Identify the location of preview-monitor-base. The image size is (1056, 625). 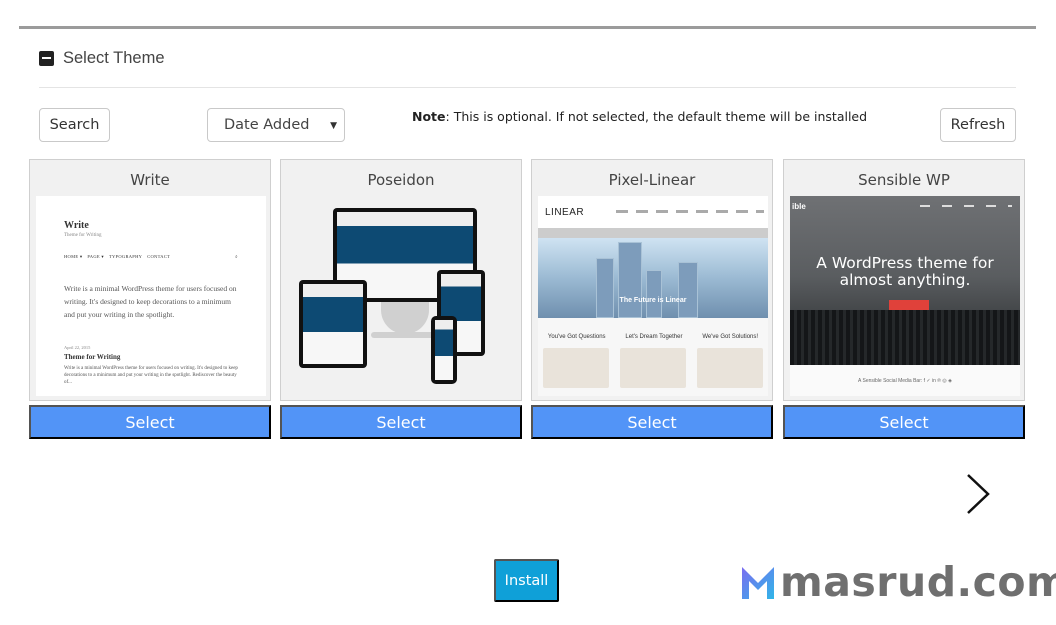
(405, 335).